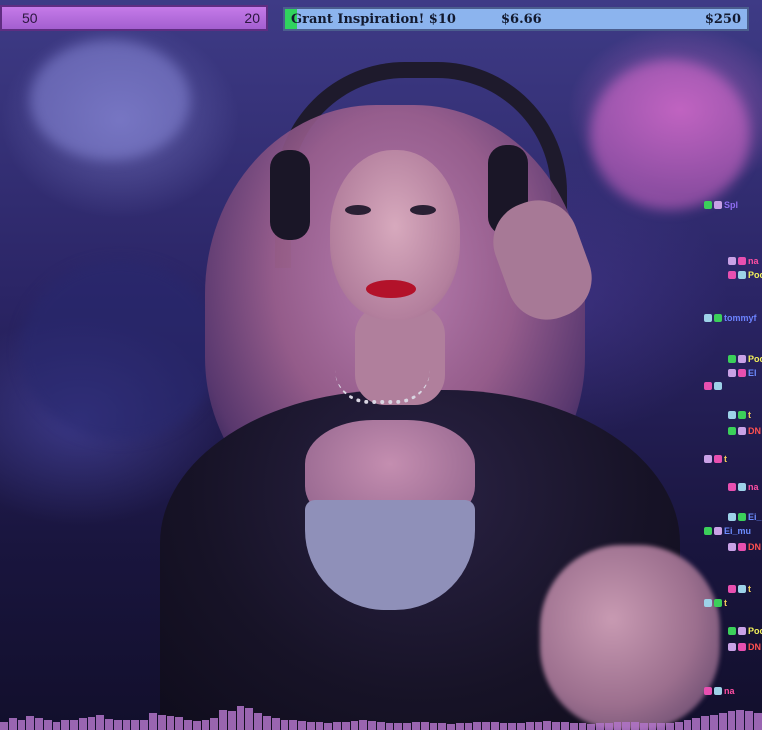 Image resolution: width=762 pixels, height=730 pixels. Describe the element at coordinates (755, 517) in the screenshot. I see `chat-username: Ei_mu` at that location.